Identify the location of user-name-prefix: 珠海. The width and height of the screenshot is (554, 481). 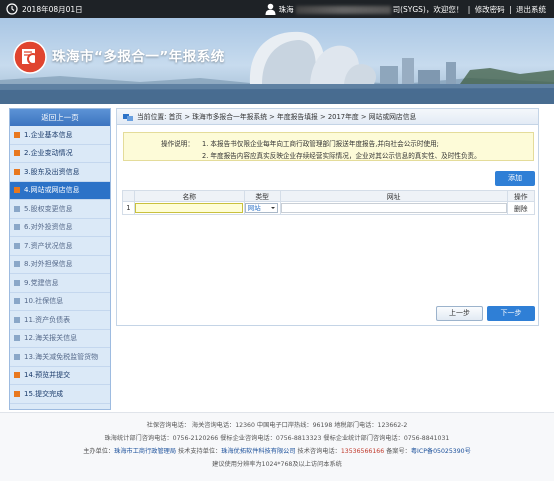
(286, 9).